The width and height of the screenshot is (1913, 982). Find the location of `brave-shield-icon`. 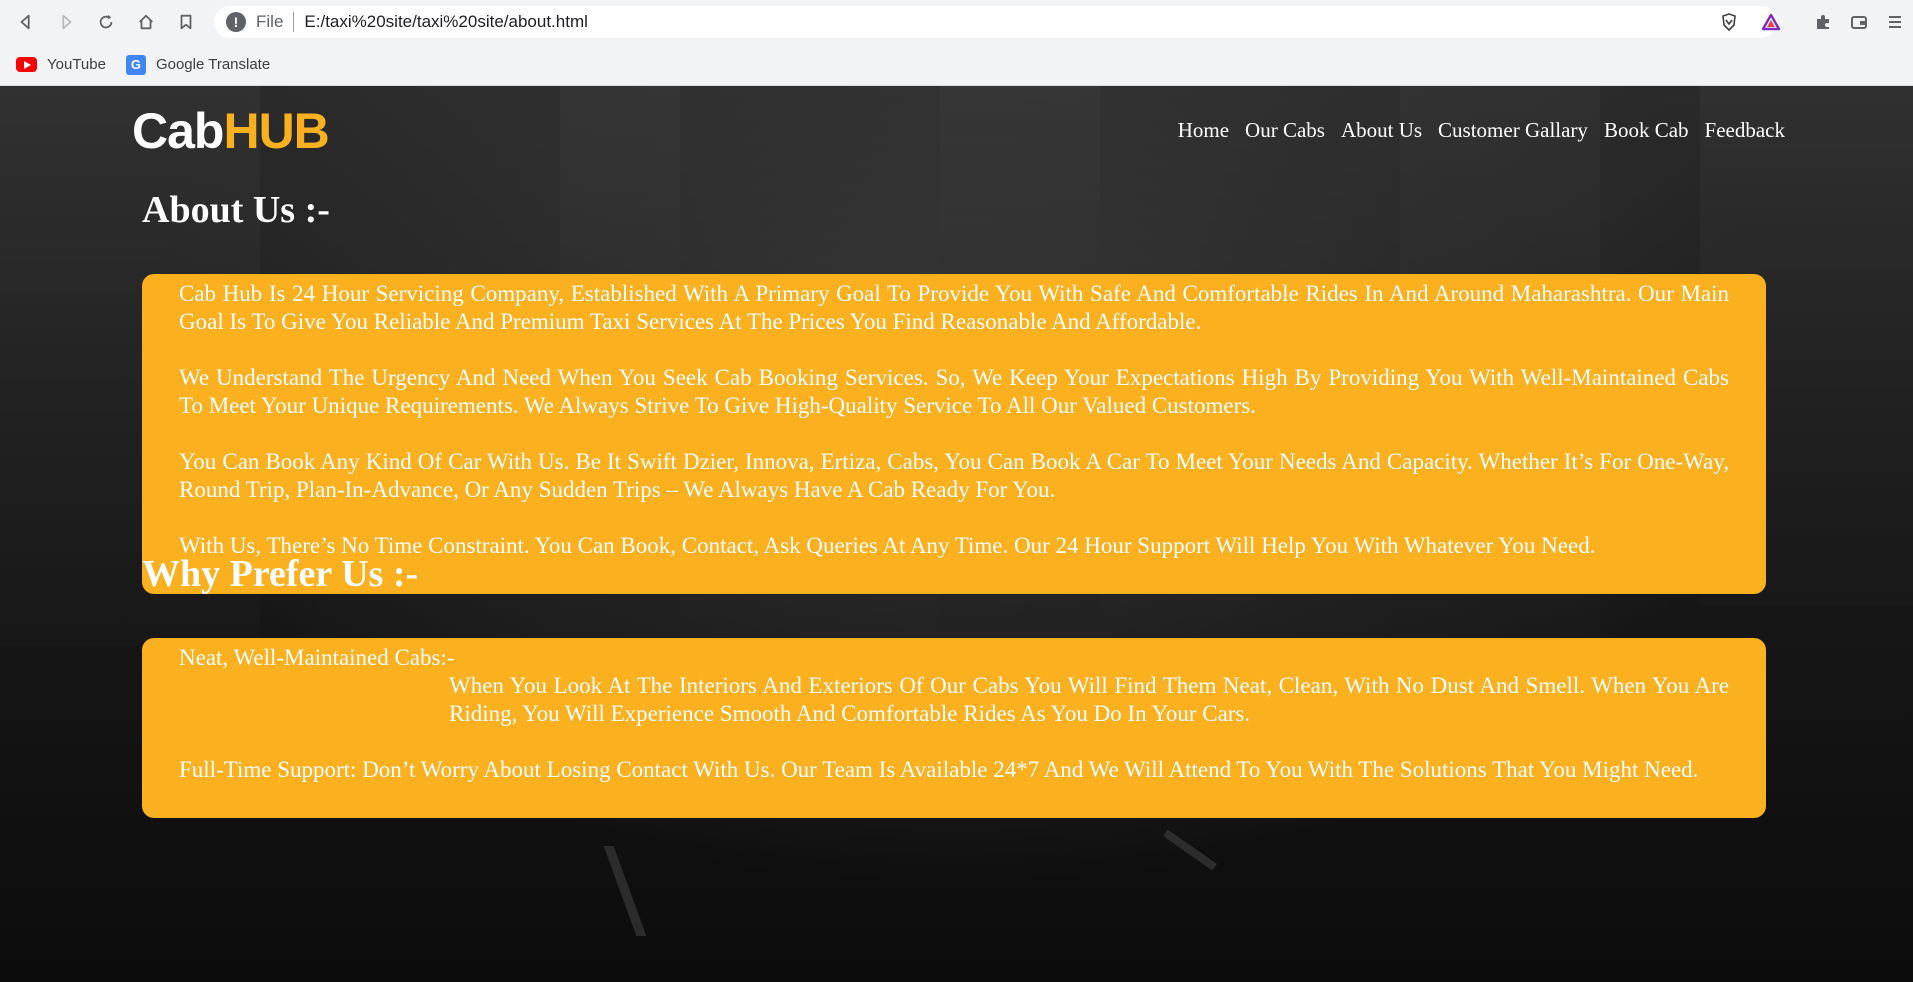

brave-shield-icon is located at coordinates (1729, 22).